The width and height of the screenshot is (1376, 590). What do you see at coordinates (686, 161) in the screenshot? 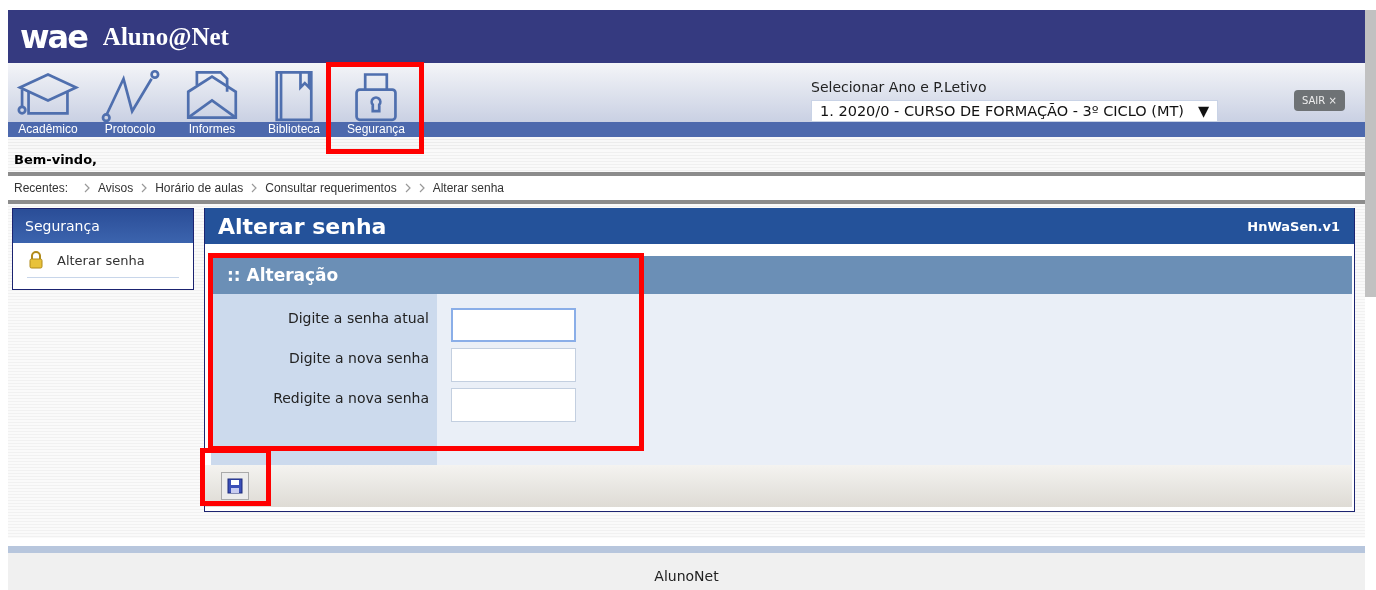
I see `welcome-text: Bem-vindo,` at bounding box center [686, 161].